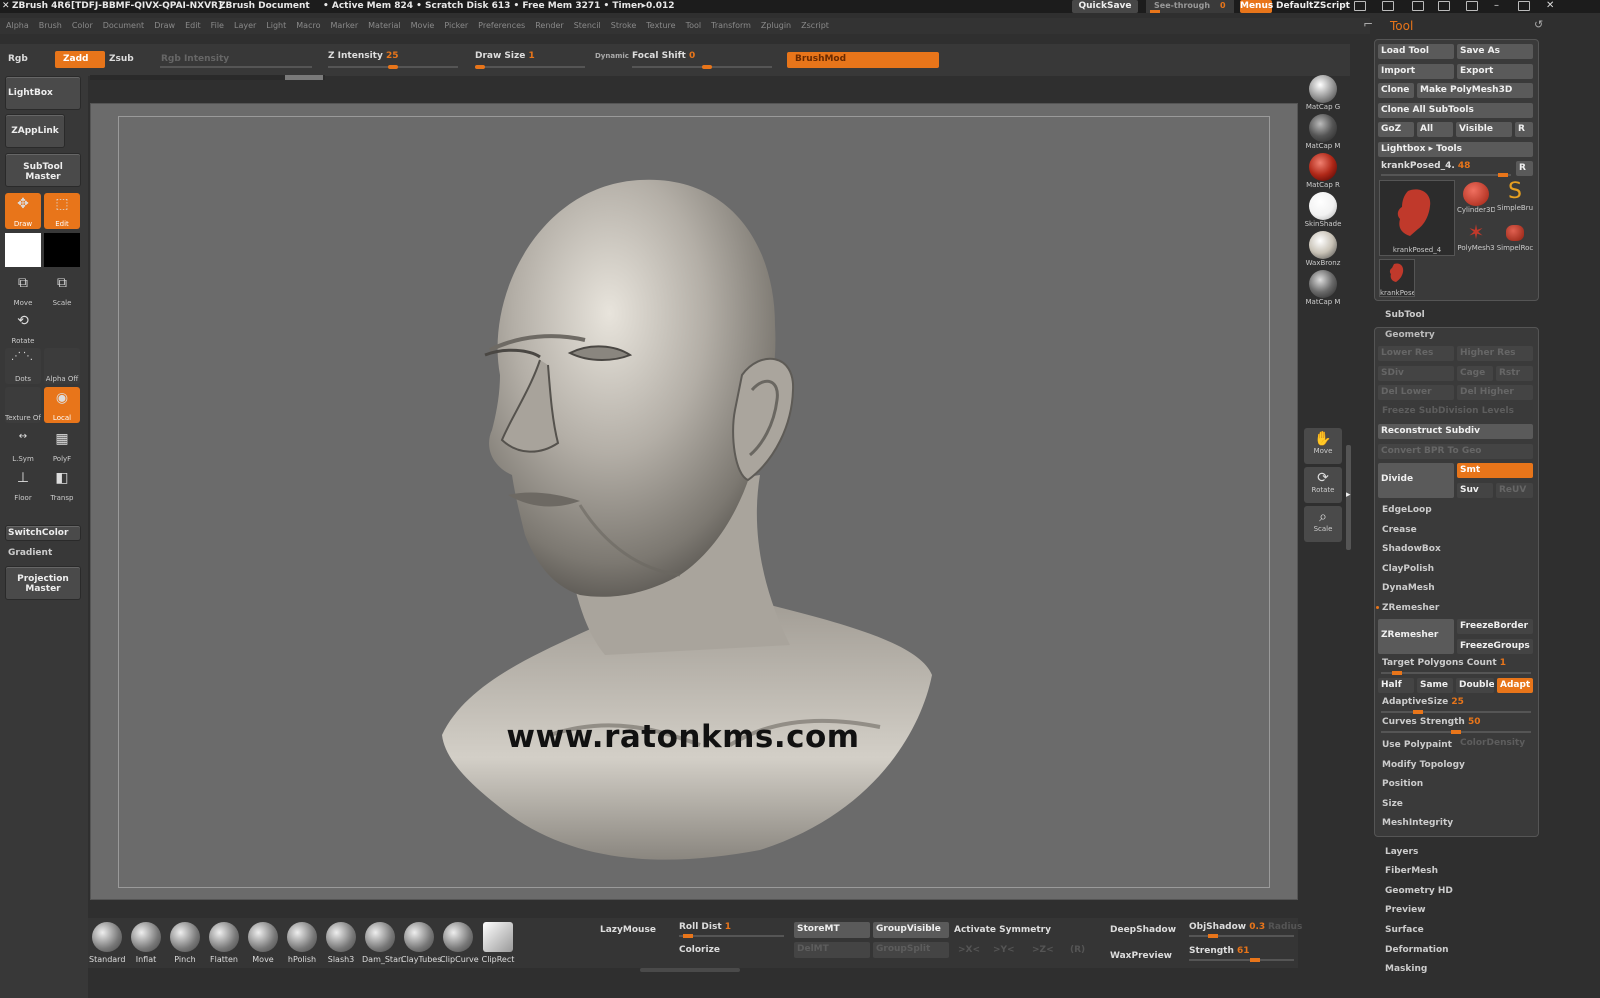 Image resolution: width=1600 pixels, height=998 pixels. What do you see at coordinates (1405, 910) in the screenshot?
I see `preview-section: Preview` at bounding box center [1405, 910].